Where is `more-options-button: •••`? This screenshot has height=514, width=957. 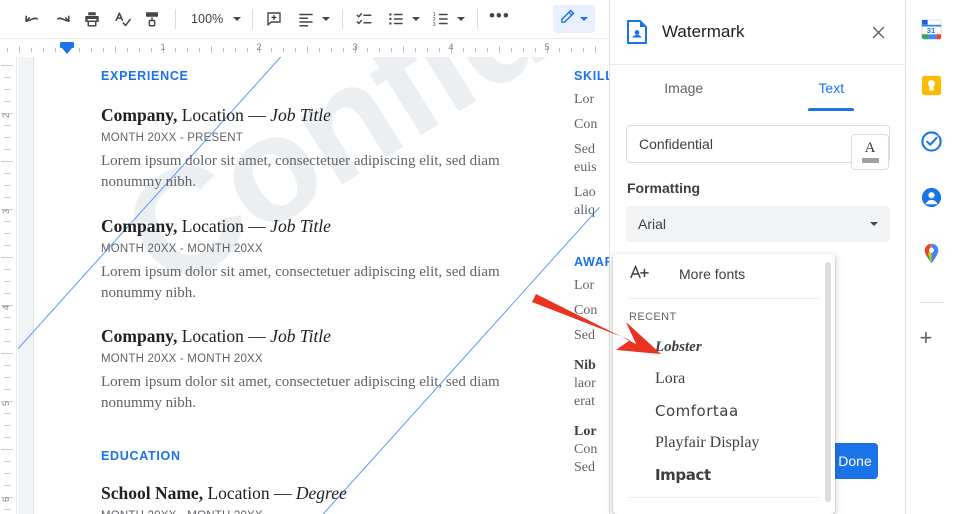 more-options-button: ••• is located at coordinates (499, 19).